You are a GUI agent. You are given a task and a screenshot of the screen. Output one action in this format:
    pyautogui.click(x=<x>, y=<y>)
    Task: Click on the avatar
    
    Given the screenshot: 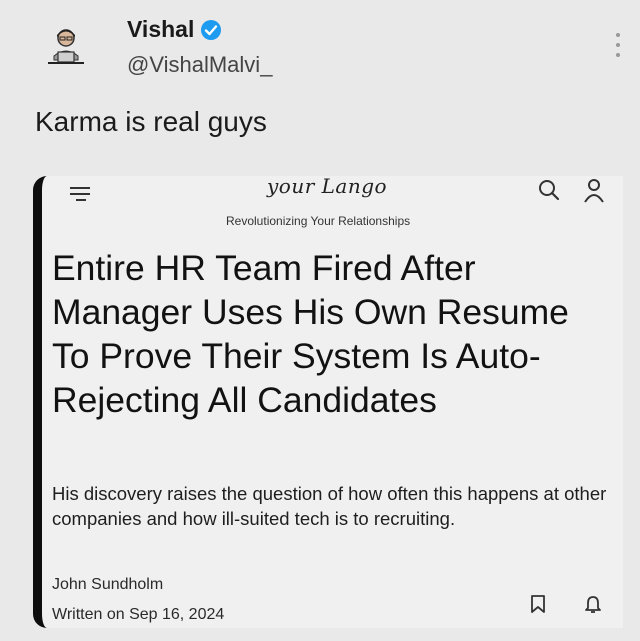 What is the action you would take?
    pyautogui.click(x=66, y=48)
    